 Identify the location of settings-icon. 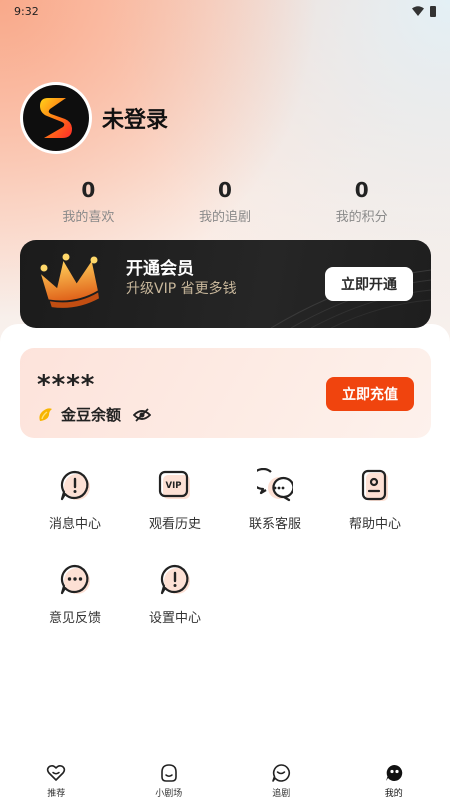
(175, 579).